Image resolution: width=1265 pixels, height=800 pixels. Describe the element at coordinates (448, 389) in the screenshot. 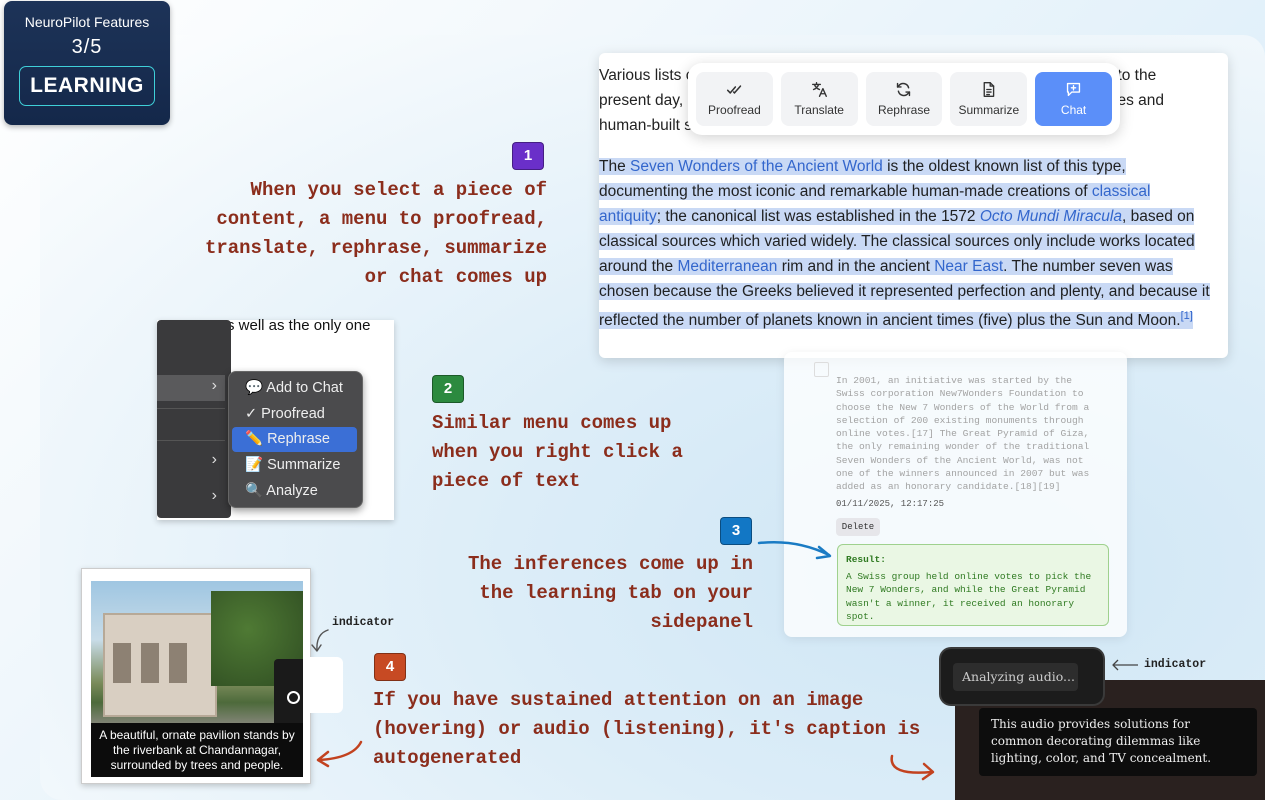

I see `step-2-number: 2` at that location.